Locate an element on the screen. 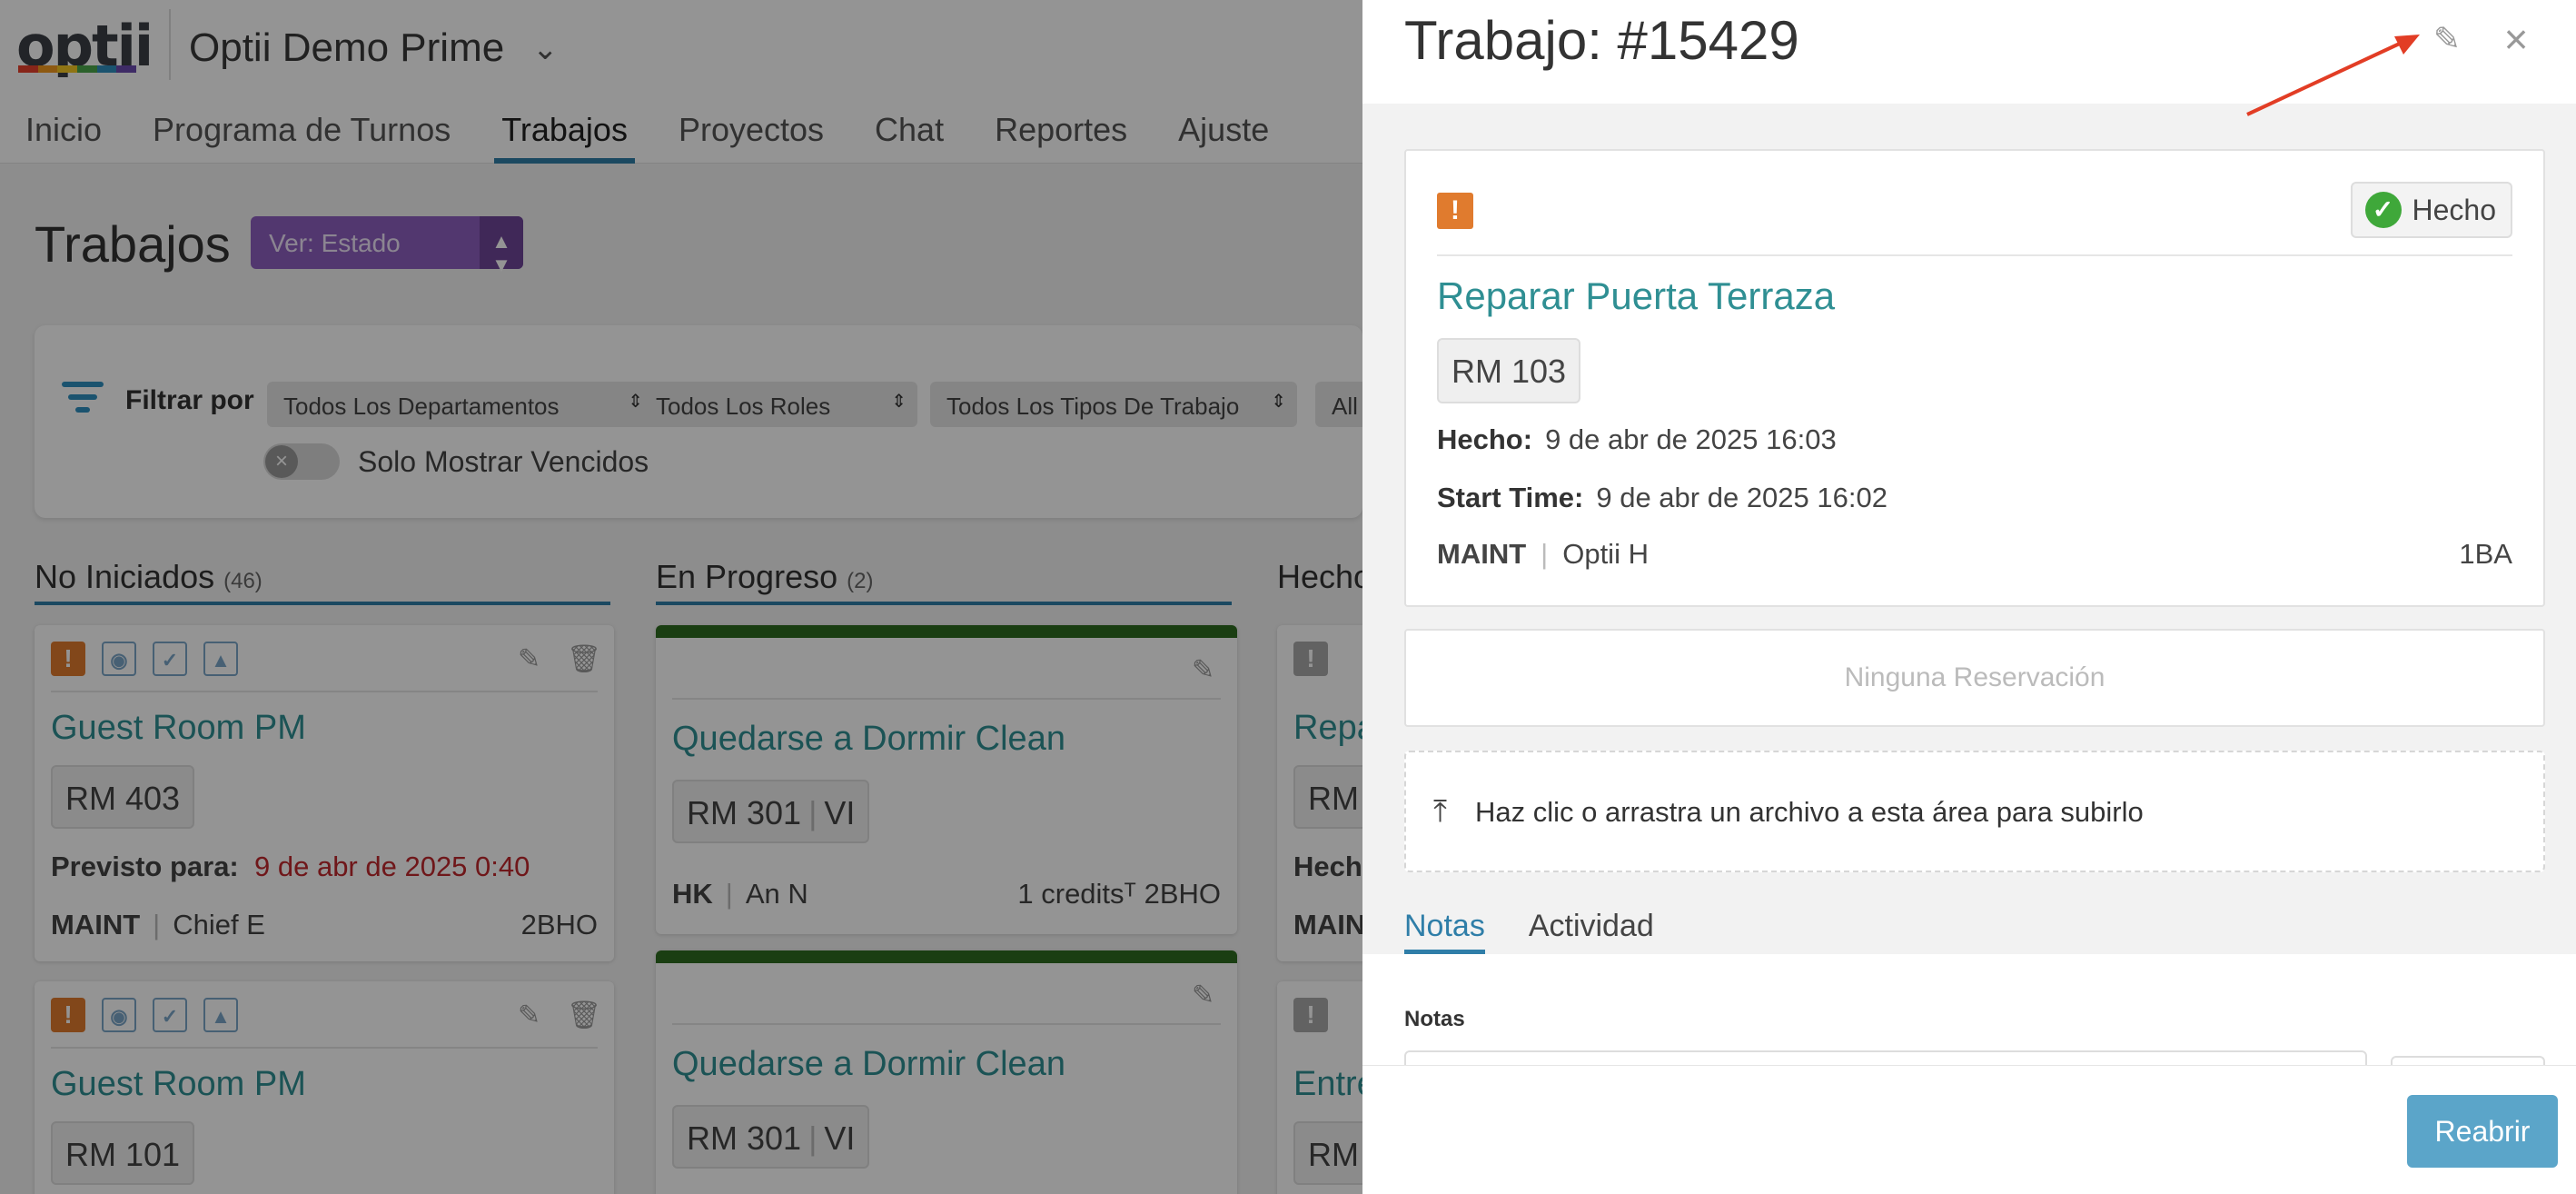  panel-tabs: Notas Actividad is located at coordinates (1529, 929).